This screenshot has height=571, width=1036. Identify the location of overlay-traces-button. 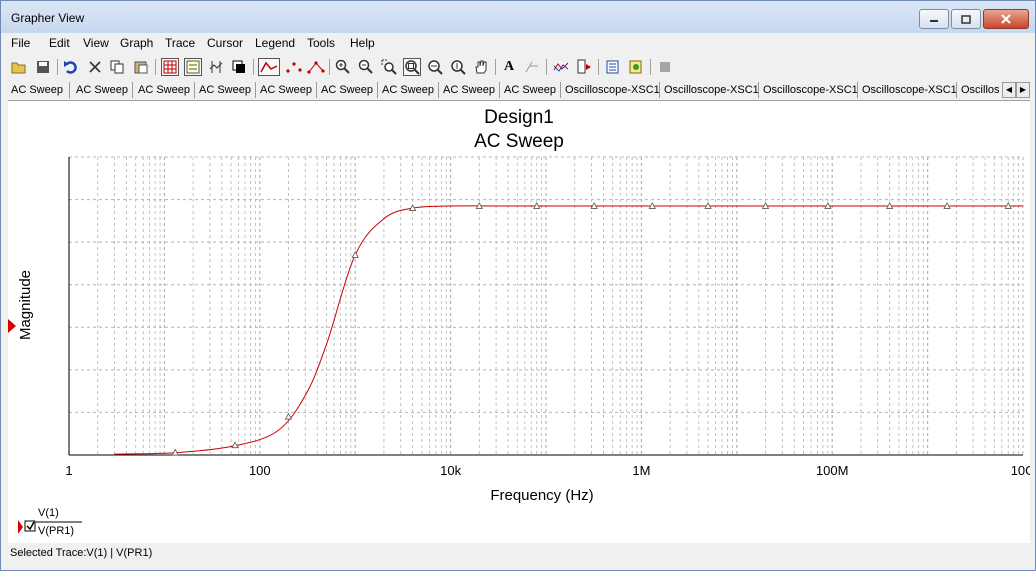
(561, 67).